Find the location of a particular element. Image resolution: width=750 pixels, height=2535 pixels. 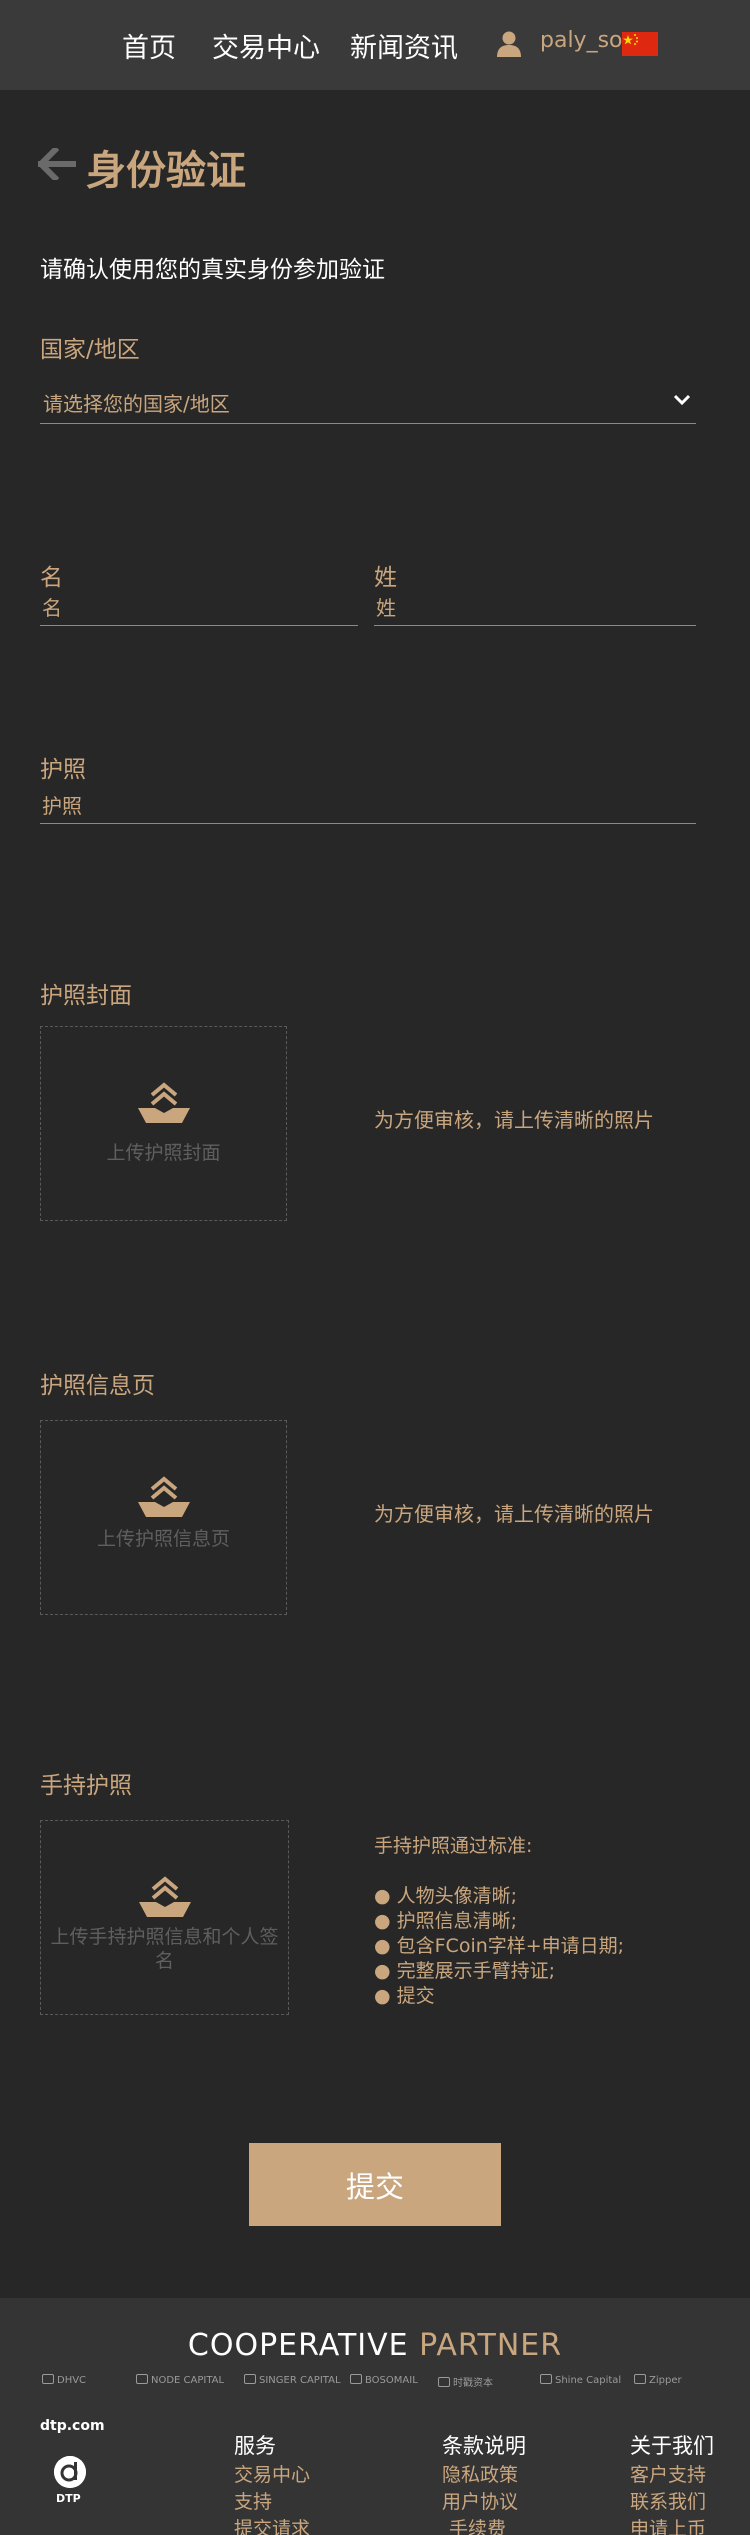

submit-button: 提交 is located at coordinates (375, 2184).